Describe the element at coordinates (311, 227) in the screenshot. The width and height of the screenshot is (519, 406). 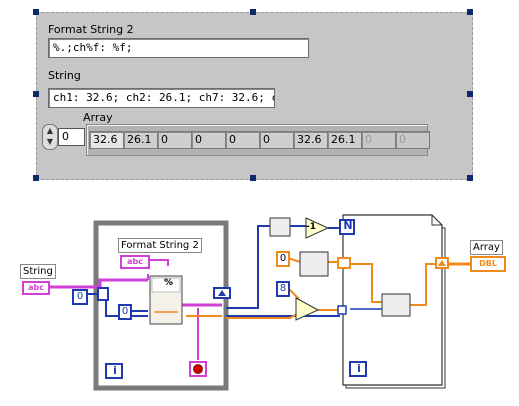
I see `decrement-symbol: -1` at that location.